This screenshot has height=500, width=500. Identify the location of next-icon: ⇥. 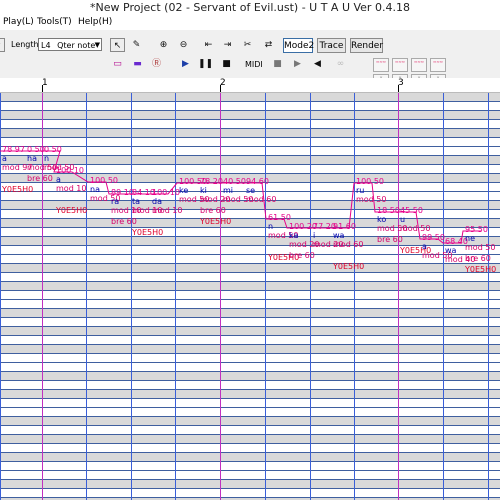
(227, 45).